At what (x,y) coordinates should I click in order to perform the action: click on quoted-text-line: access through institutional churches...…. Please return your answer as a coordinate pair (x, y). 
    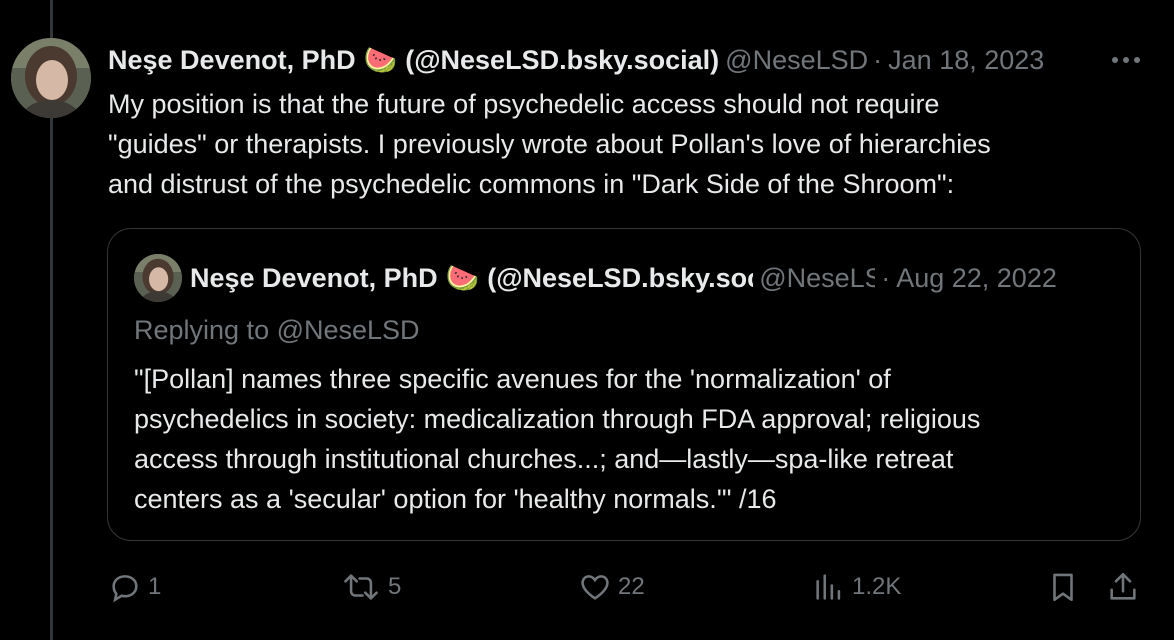
    Looking at the image, I should click on (544, 459).